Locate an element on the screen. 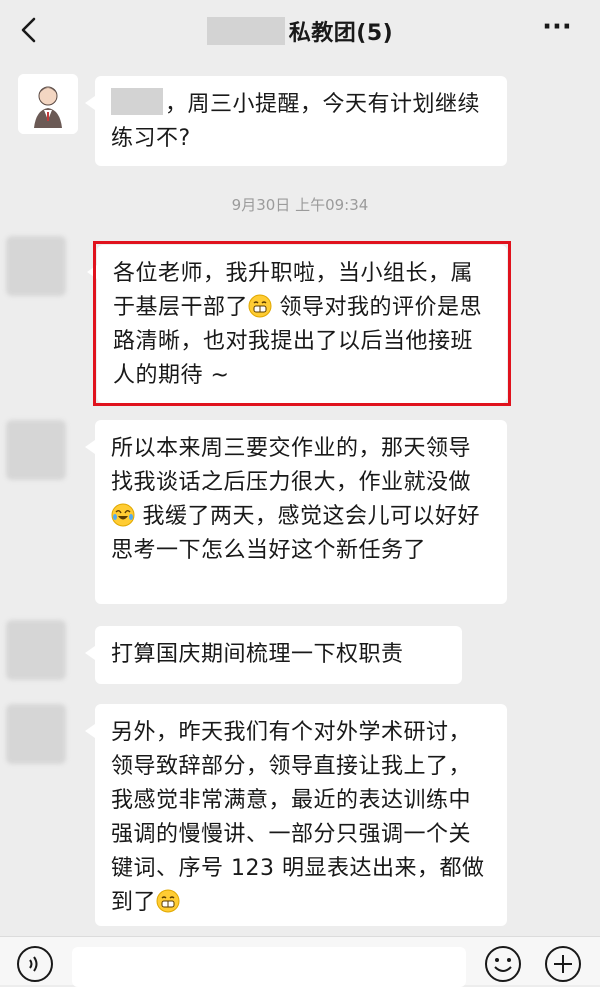 This screenshot has height=987, width=600. message-text: 我缓了两天，感觉这会儿可以好好思考一下怎么当好这个新任务了 is located at coordinates (295, 533).